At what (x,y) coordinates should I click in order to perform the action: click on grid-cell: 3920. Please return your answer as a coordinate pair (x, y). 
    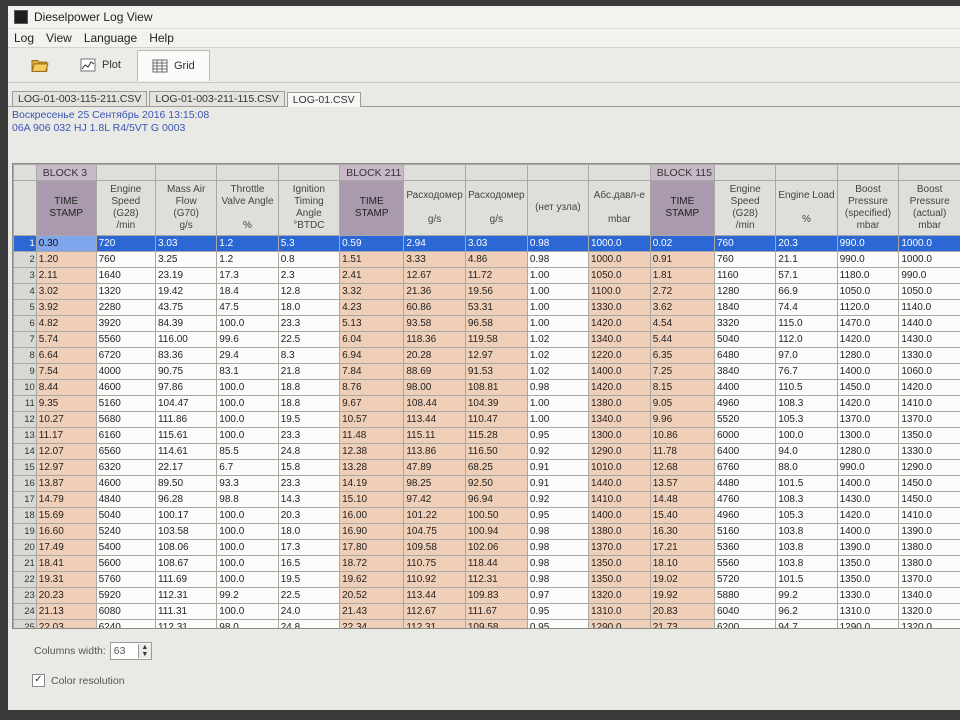
    Looking at the image, I should click on (125, 323).